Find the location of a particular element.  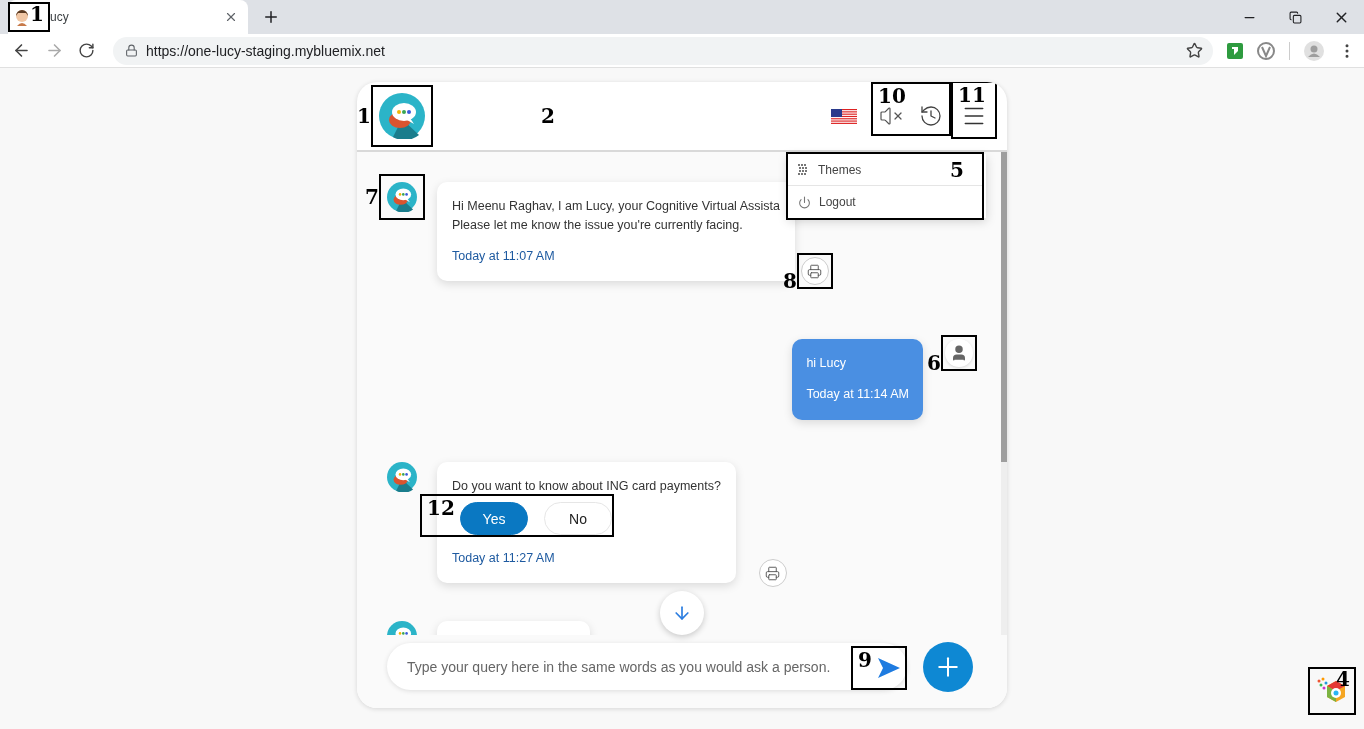

reload-icon is located at coordinates (86, 50).